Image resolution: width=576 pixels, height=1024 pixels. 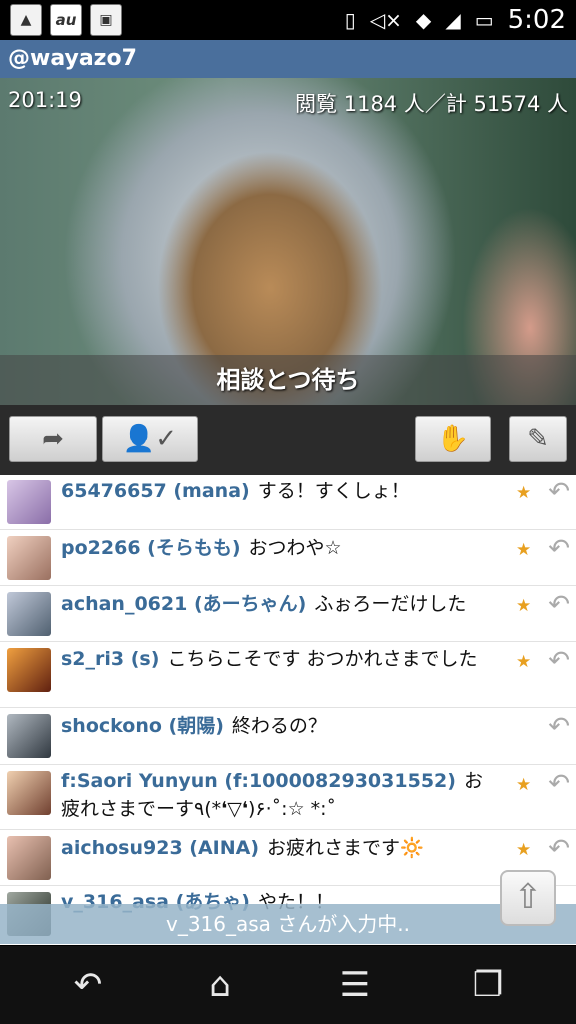 I want to click on wifi-icon: ◆, so click(x=423, y=20).